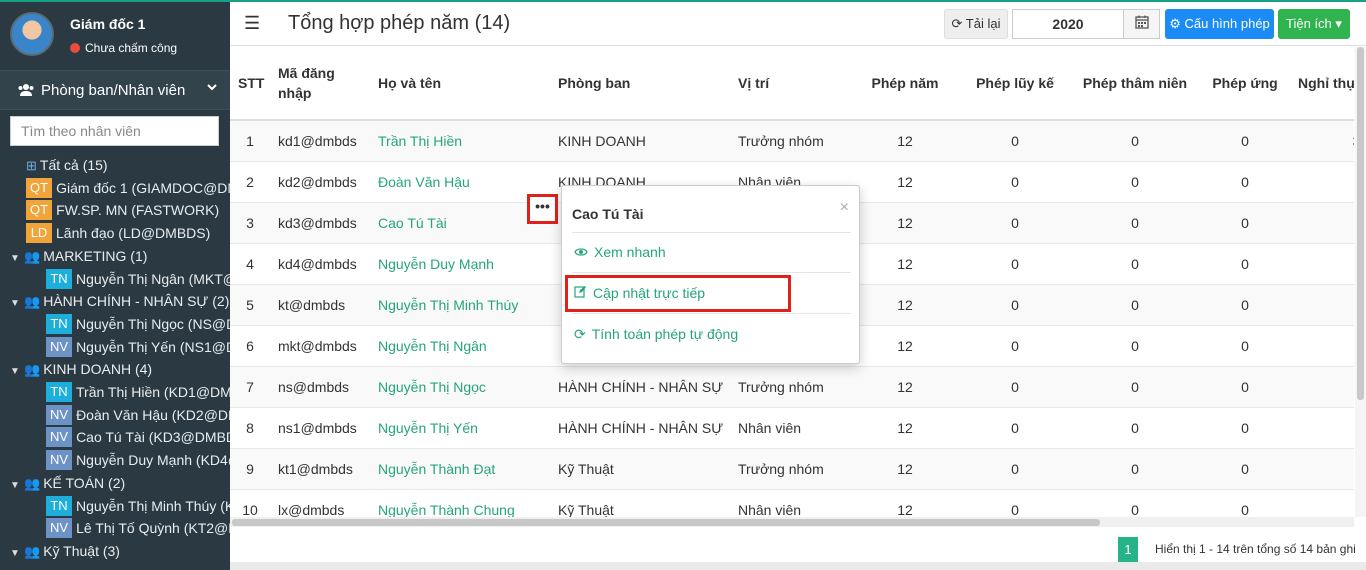 This screenshot has width=1366, height=570. I want to click on employee-name-link: Trần Thị Hiền, so click(420, 141).